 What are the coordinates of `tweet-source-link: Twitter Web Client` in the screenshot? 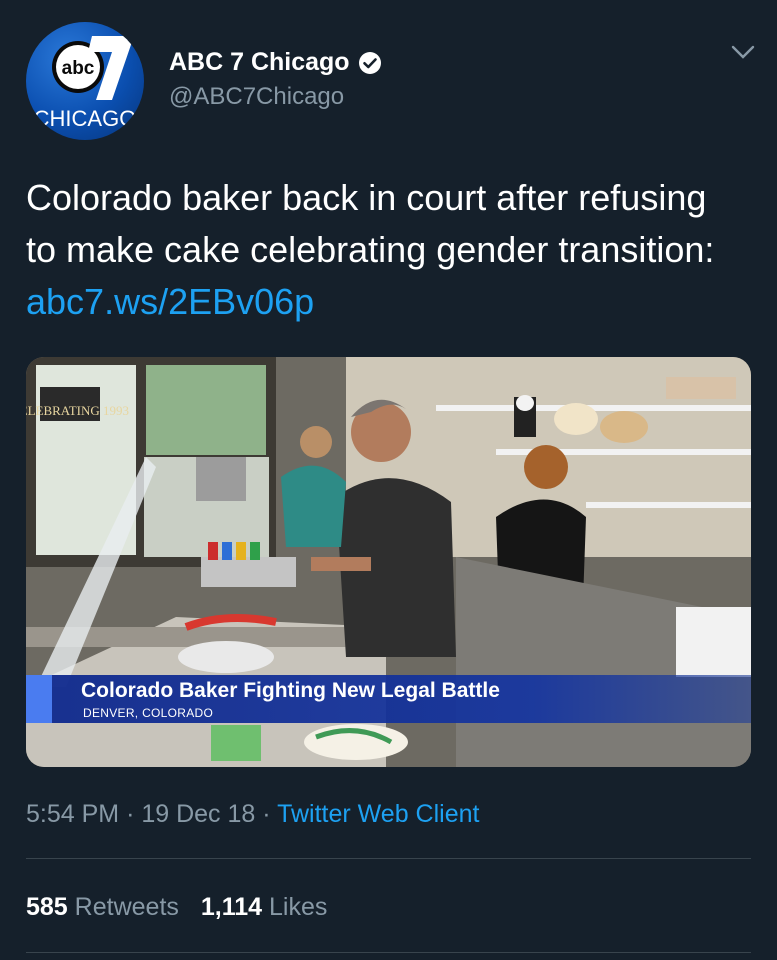 It's located at (378, 814).